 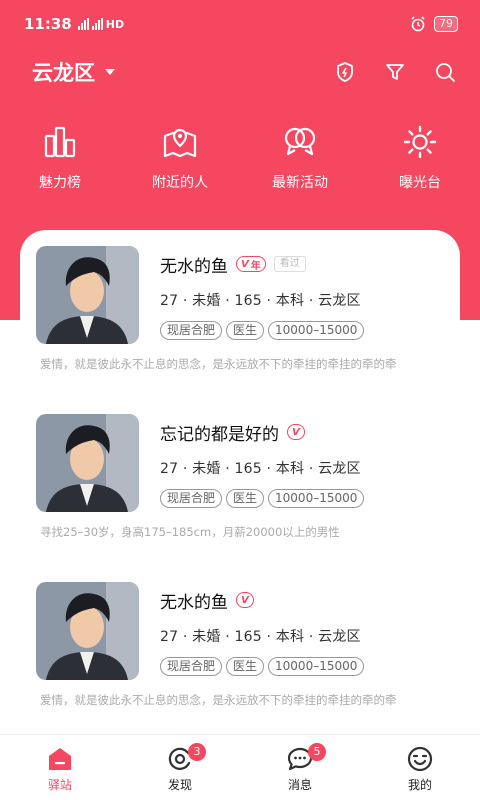 I want to click on shield-lightning-icon, so click(x=345, y=72).